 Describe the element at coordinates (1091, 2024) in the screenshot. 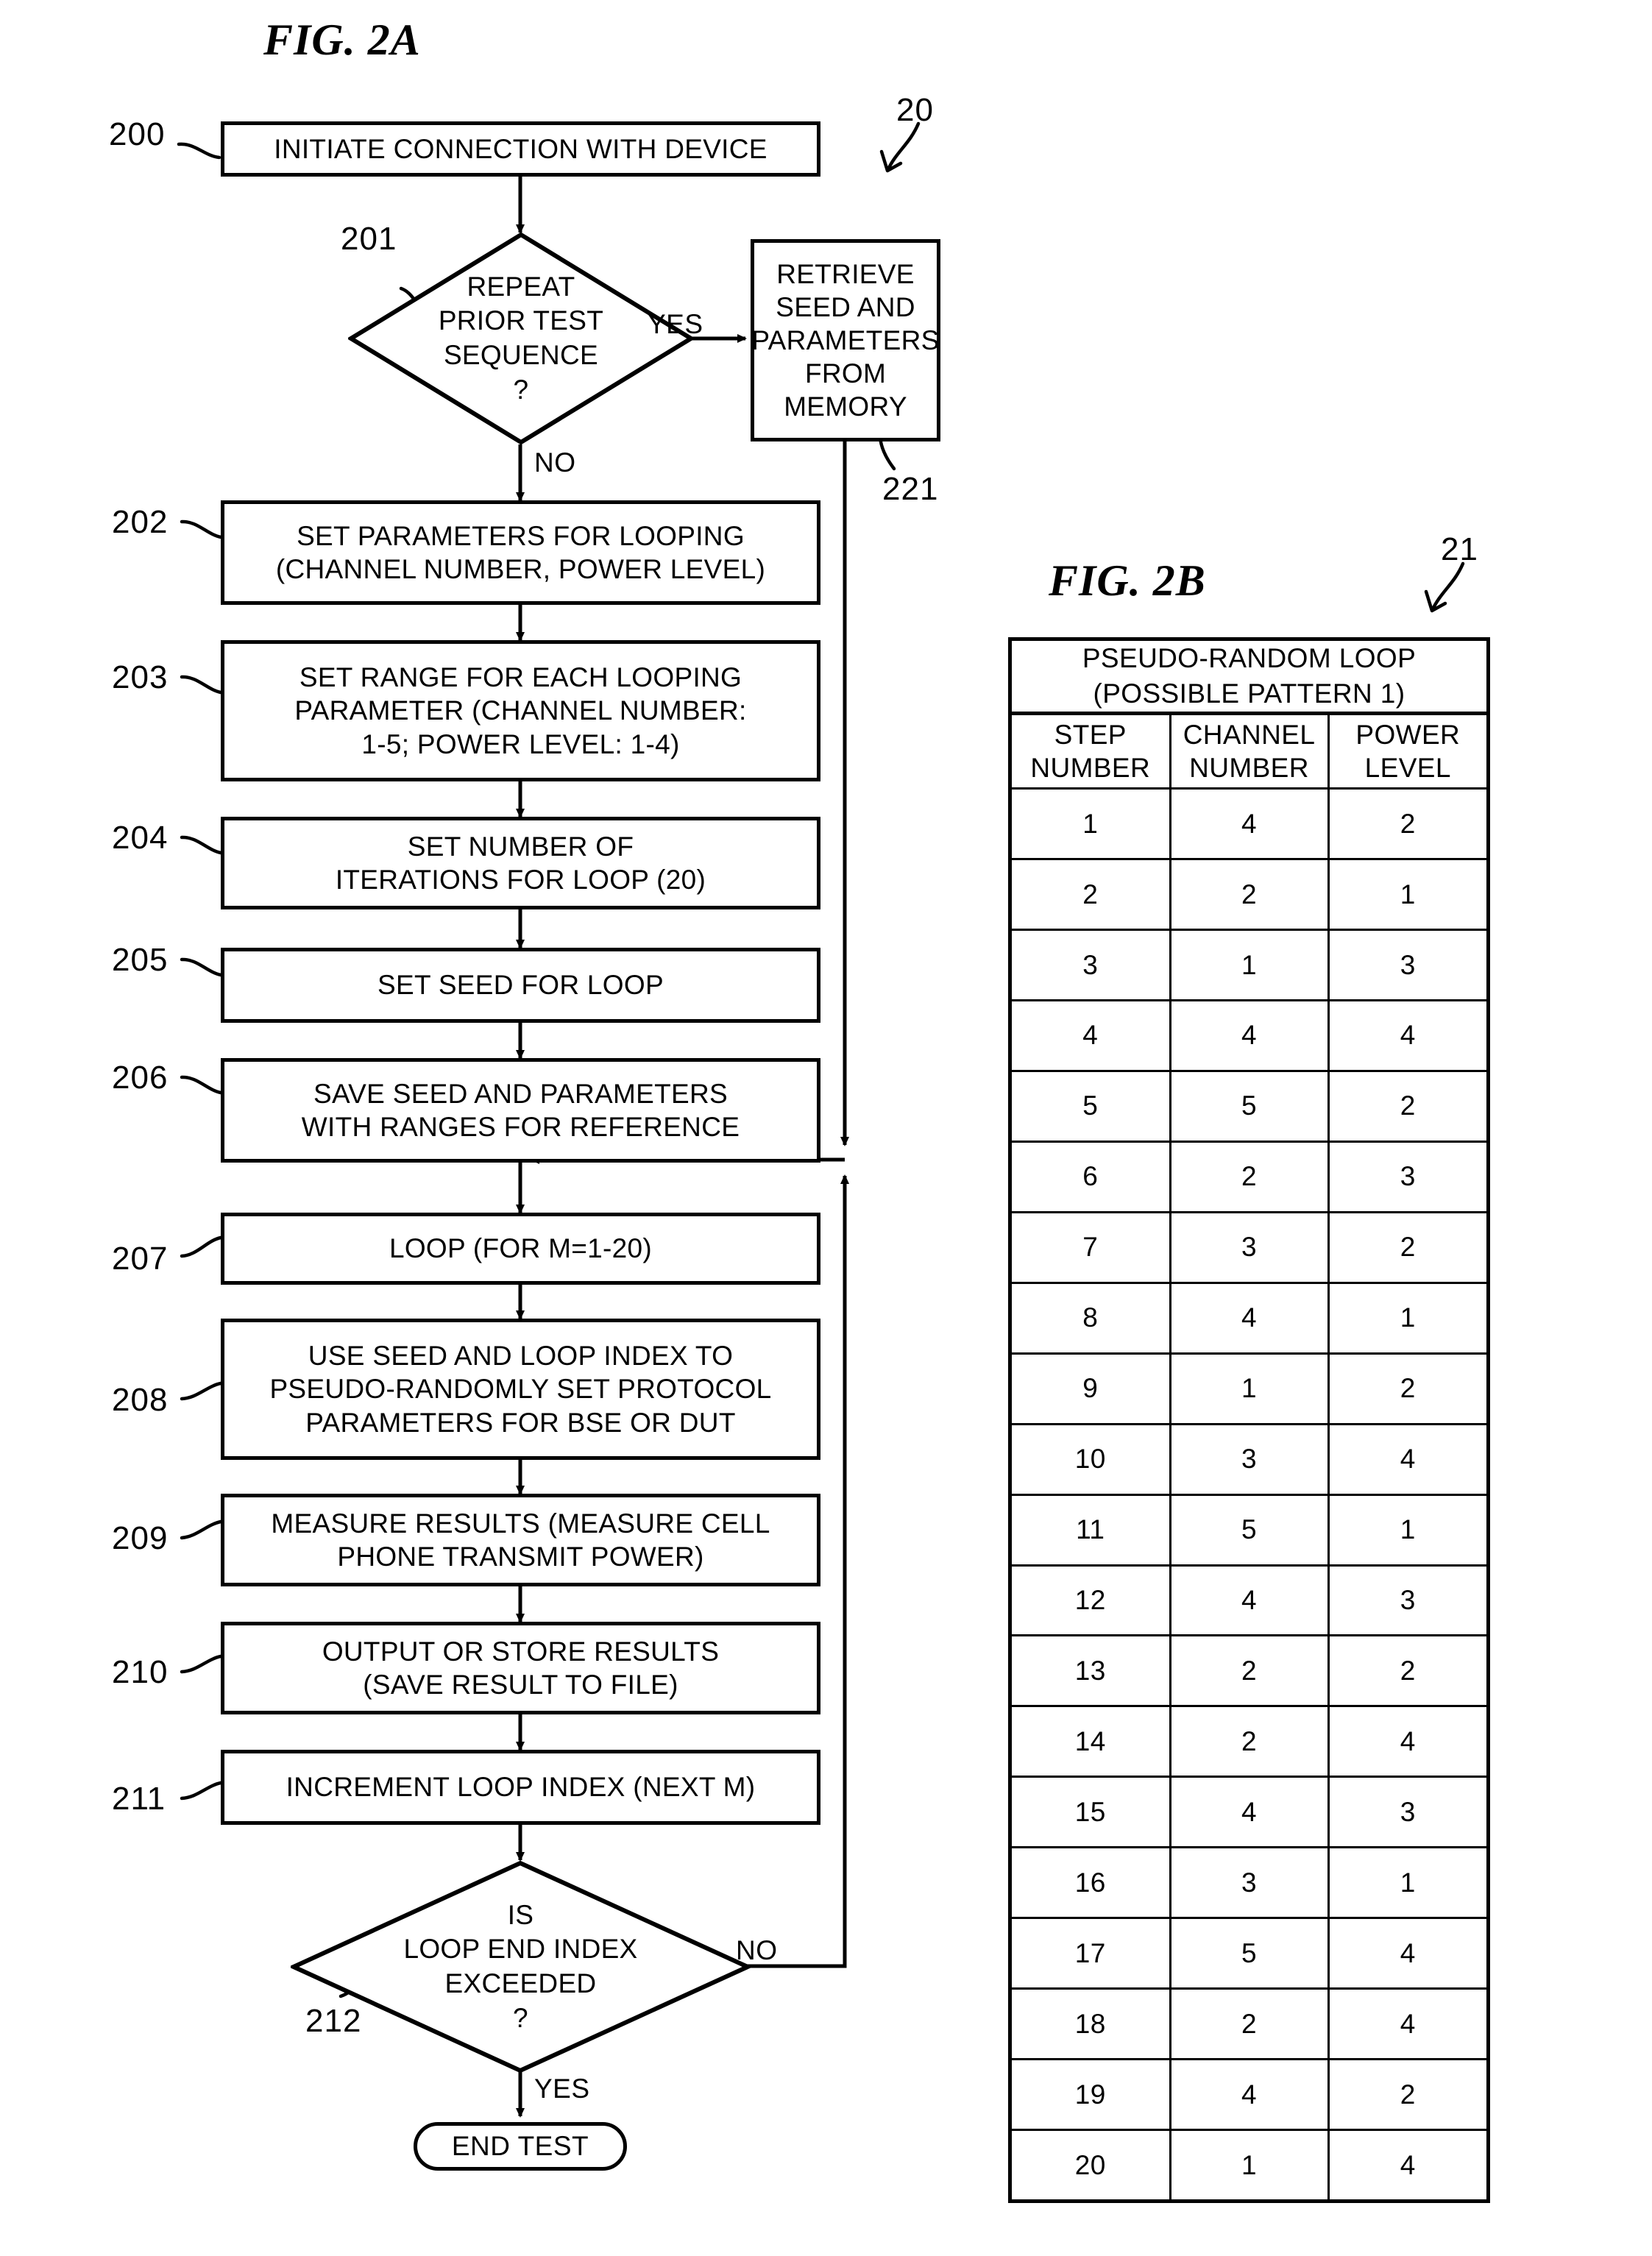

I see `cell-step: 18` at that location.